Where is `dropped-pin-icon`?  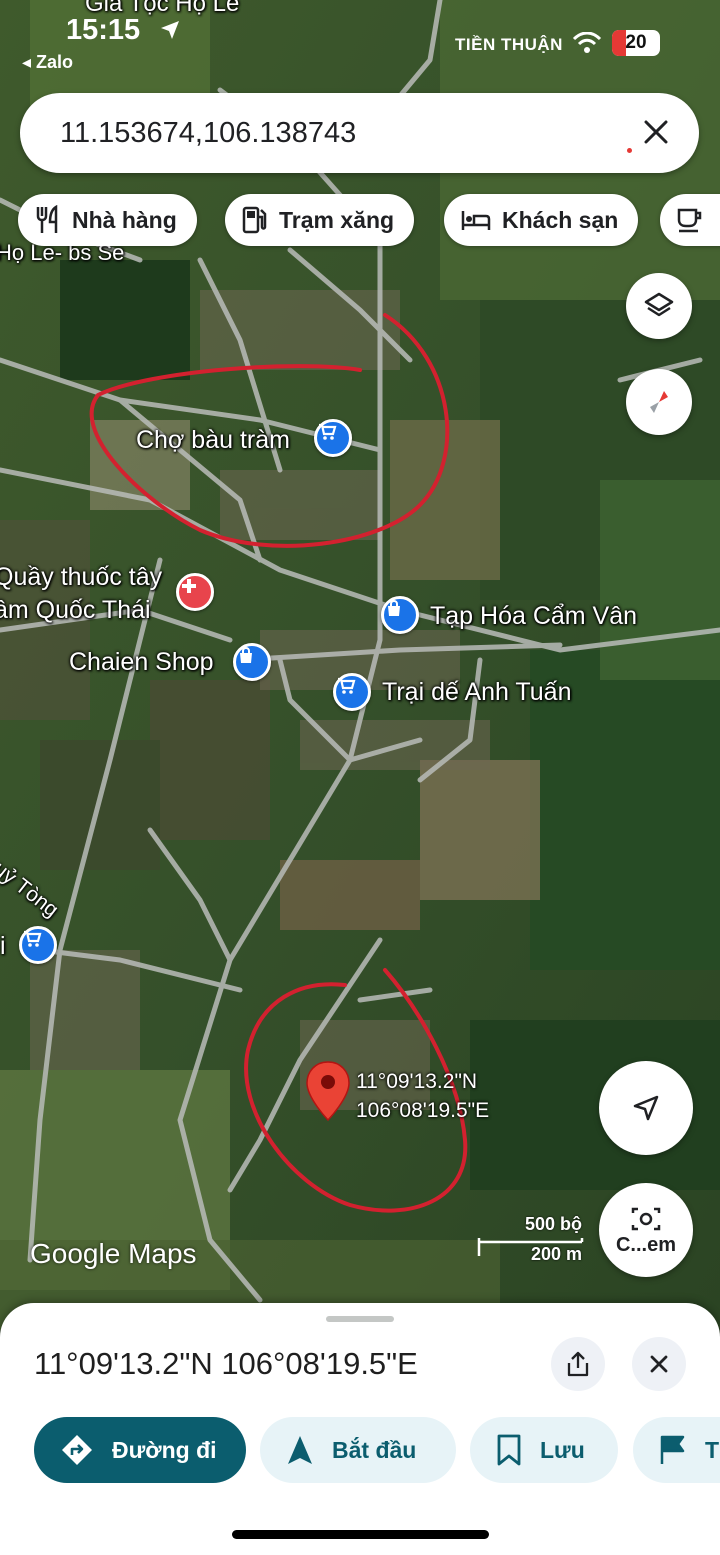
dropped-pin-icon is located at coordinates (328, 1092).